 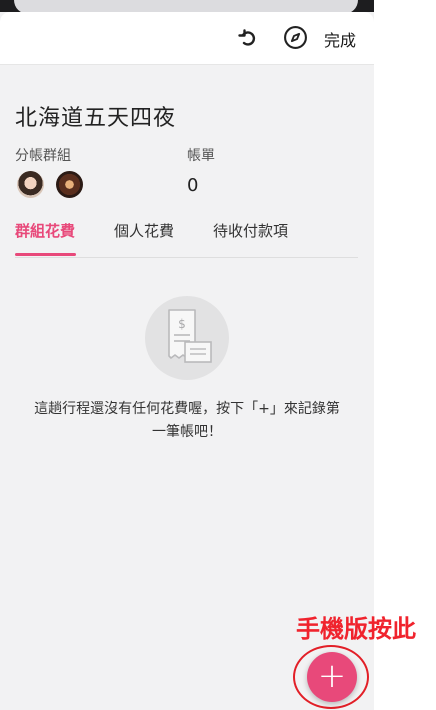 I want to click on empty-state-line-2: 一筆帳吧！, so click(x=187, y=432).